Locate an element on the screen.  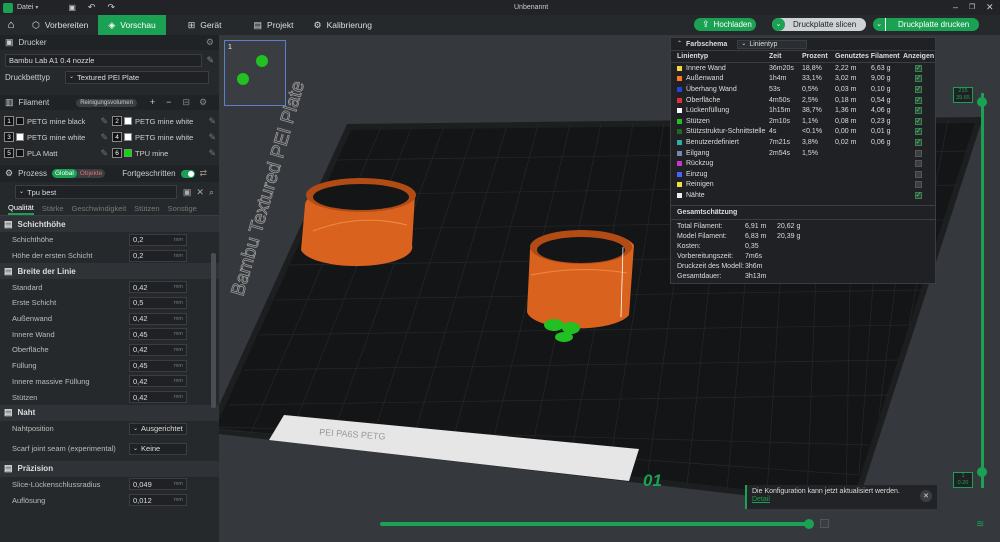
color-scheme-select: ⌄ Linientyp is located at coordinates (772, 44).